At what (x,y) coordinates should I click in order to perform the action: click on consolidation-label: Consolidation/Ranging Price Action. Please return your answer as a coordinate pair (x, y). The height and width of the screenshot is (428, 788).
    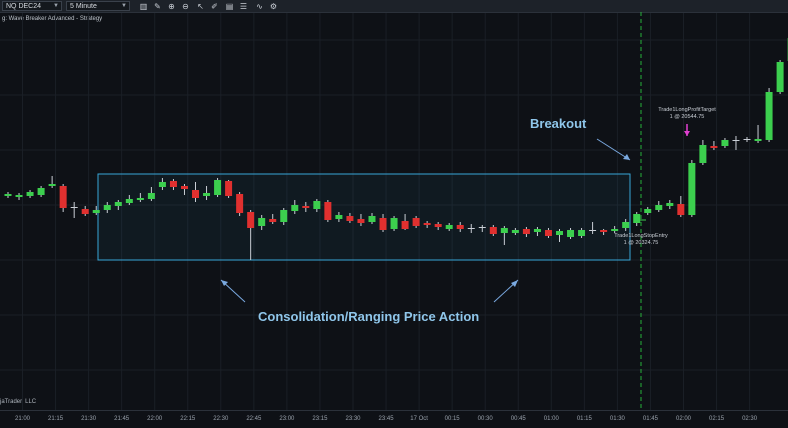
    Looking at the image, I should click on (369, 316).